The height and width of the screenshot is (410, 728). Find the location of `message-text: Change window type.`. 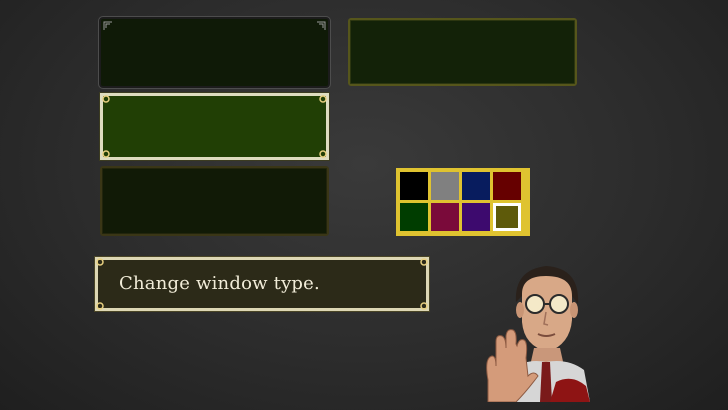

message-text: Change window type. is located at coordinates (219, 283).